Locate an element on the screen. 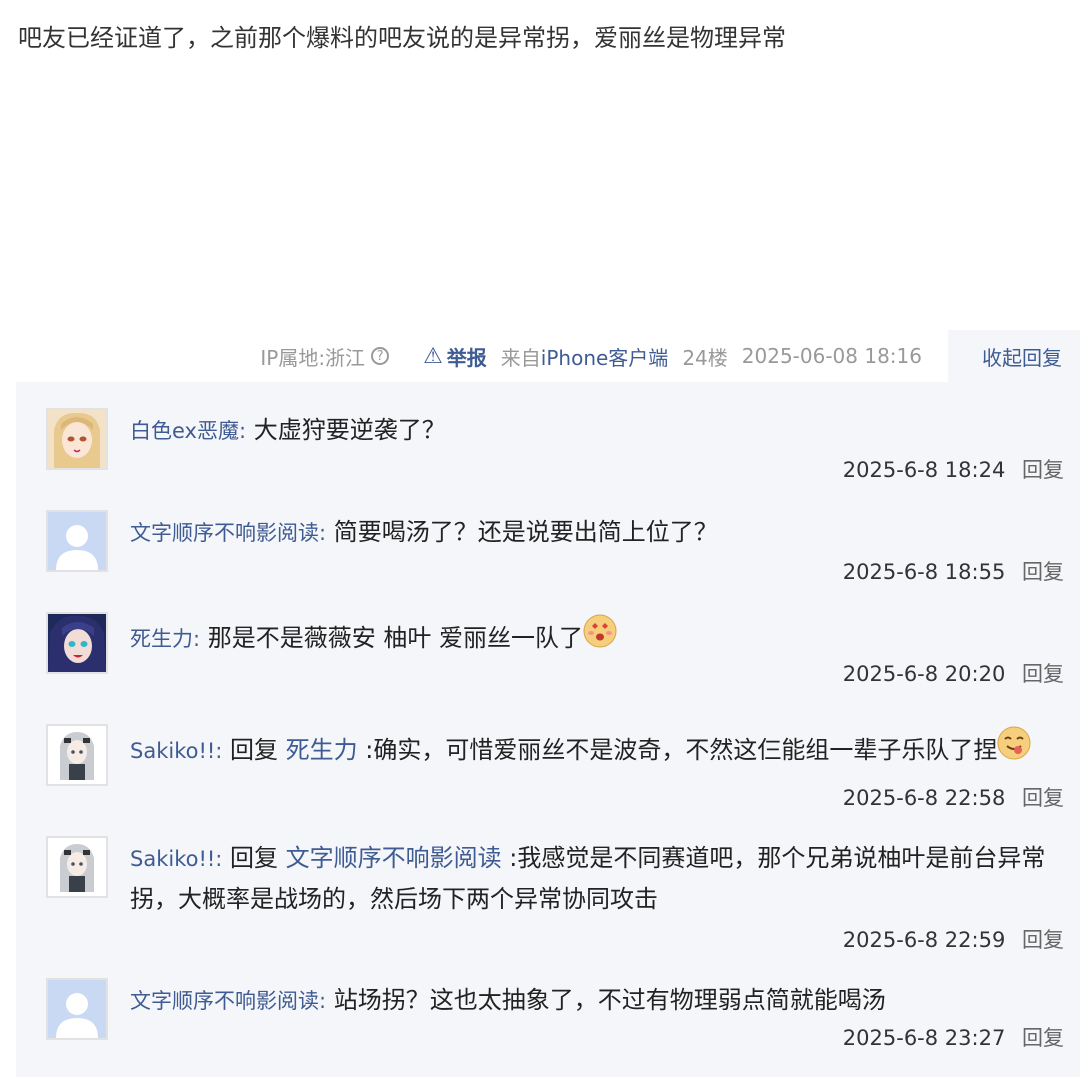 The height and width of the screenshot is (1077, 1080). reply-text: 白色ex恶魔: 大虚狩要逆袭了？ is located at coordinates (288, 430).